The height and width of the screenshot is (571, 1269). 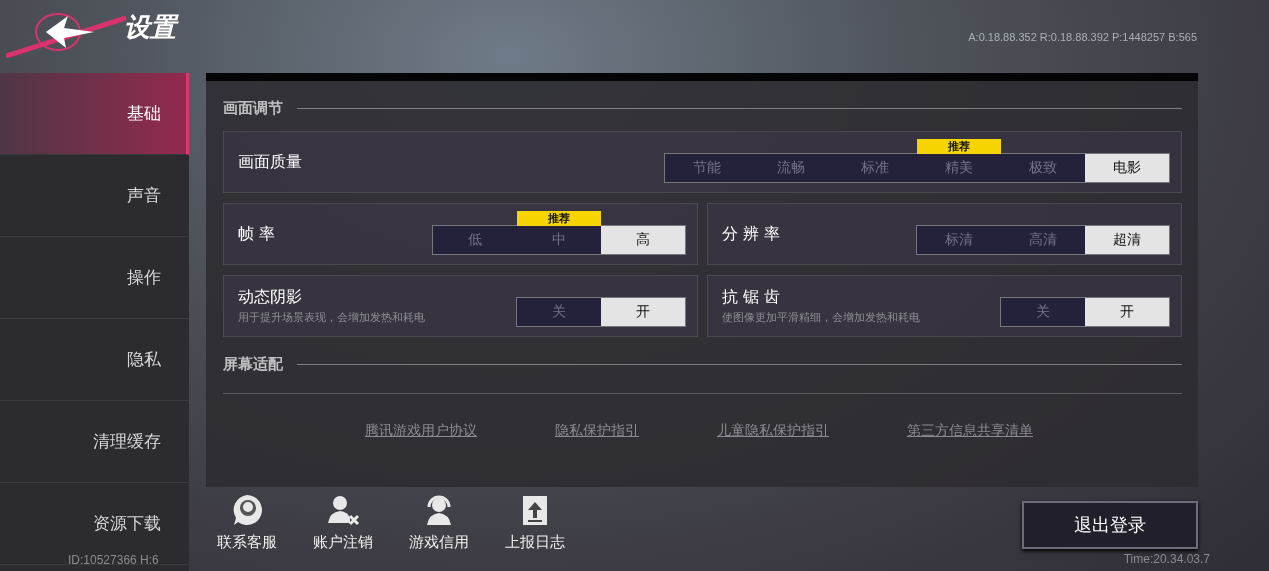 What do you see at coordinates (597, 431) in the screenshot?
I see `policy-link: 隐私保护指引` at bounding box center [597, 431].